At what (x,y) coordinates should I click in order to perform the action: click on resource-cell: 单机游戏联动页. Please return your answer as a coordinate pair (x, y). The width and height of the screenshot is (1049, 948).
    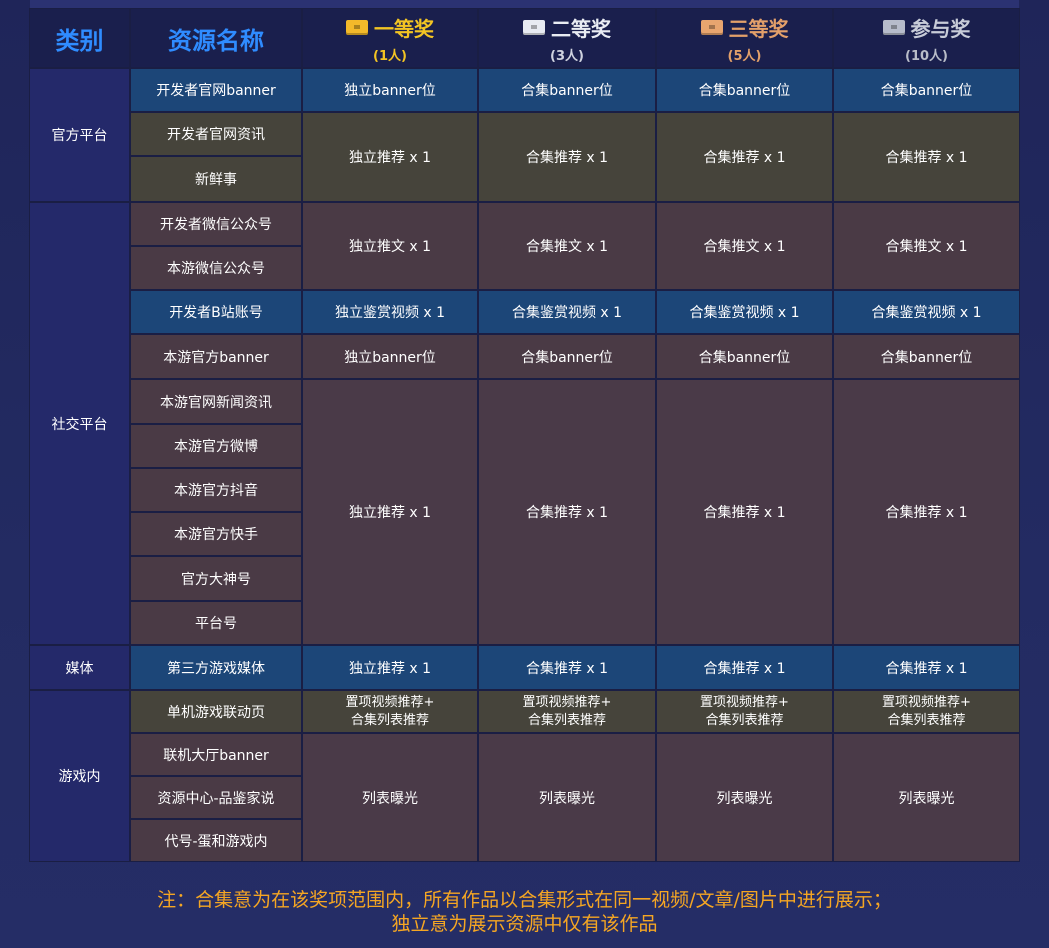
    Looking at the image, I should click on (216, 711).